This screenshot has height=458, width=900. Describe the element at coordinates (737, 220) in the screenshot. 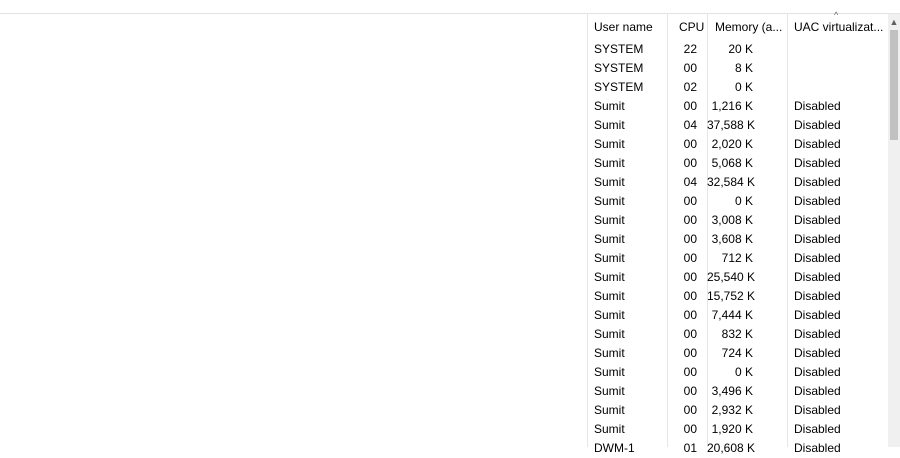

I see `process-row: Sumit 00 3,008 K Disabled` at that location.